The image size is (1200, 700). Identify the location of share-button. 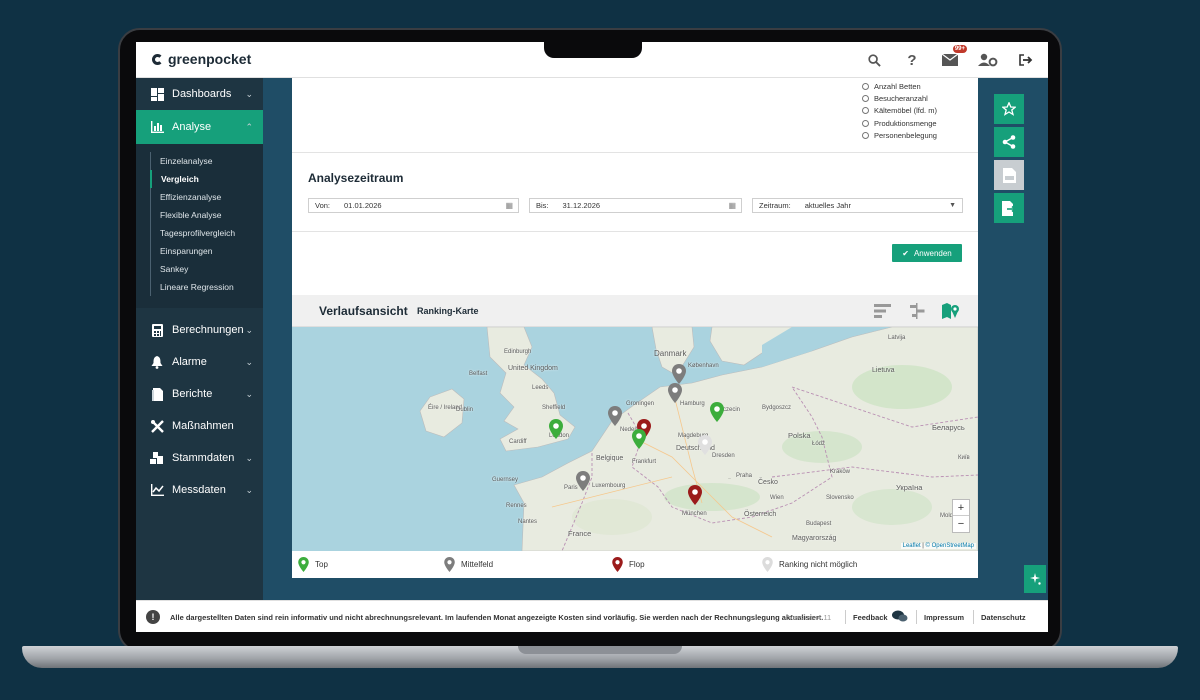
(1009, 142).